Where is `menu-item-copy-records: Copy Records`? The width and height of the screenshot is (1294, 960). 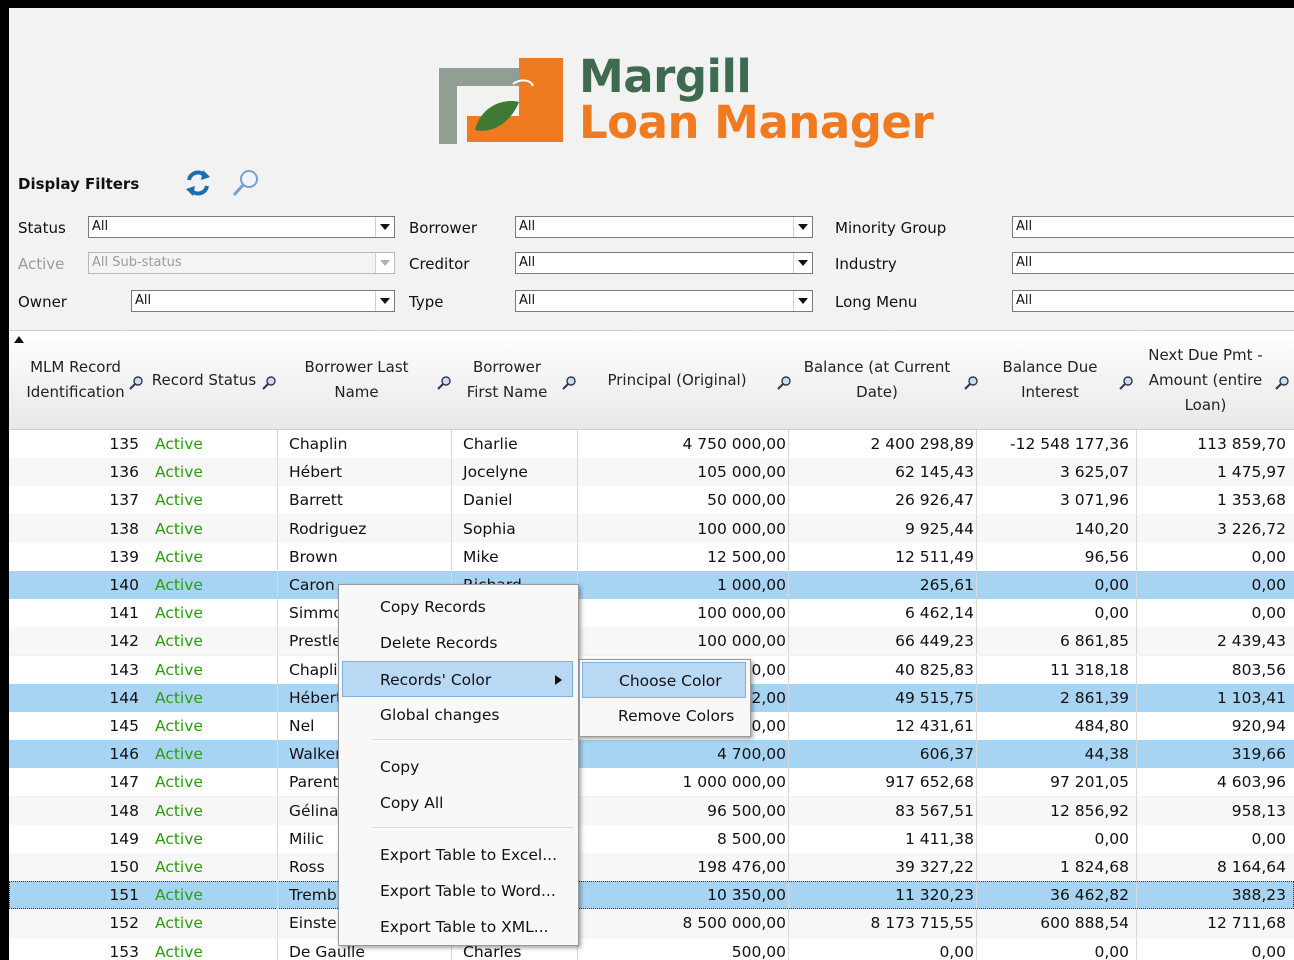
menu-item-copy-records: Copy Records is located at coordinates (458, 607).